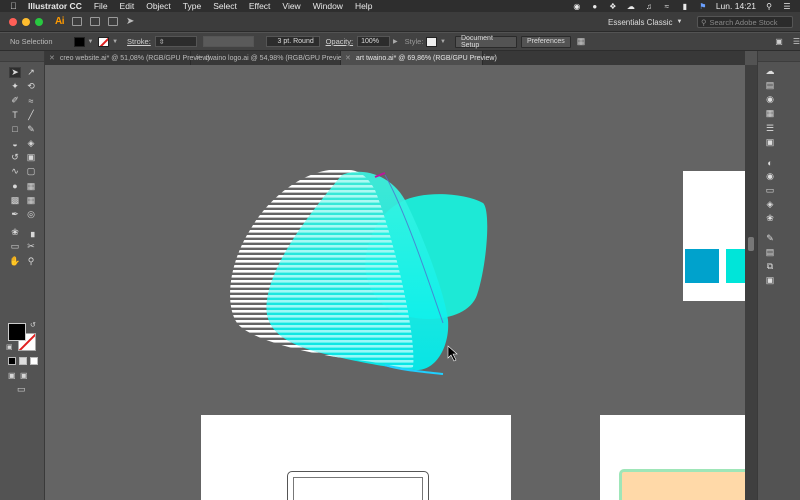 Image resolution: width=800 pixels, height=500 pixels. I want to click on stroke-swatch, so click(104, 41).